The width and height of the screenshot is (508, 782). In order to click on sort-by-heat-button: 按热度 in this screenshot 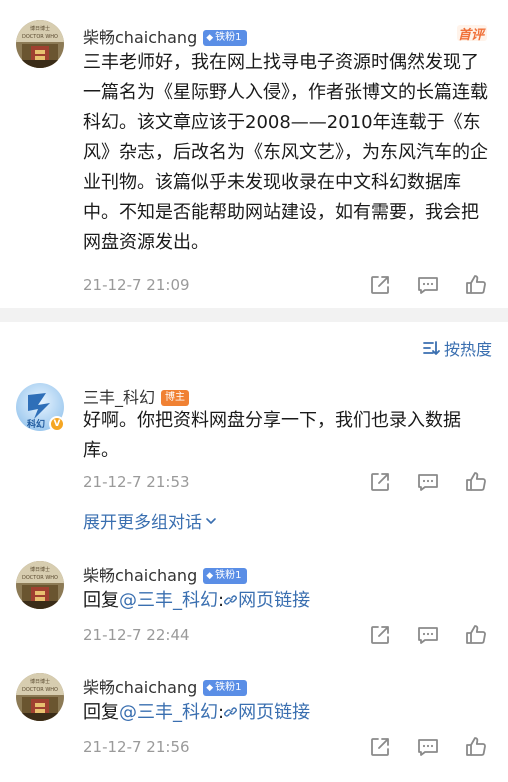, I will do `click(457, 348)`.